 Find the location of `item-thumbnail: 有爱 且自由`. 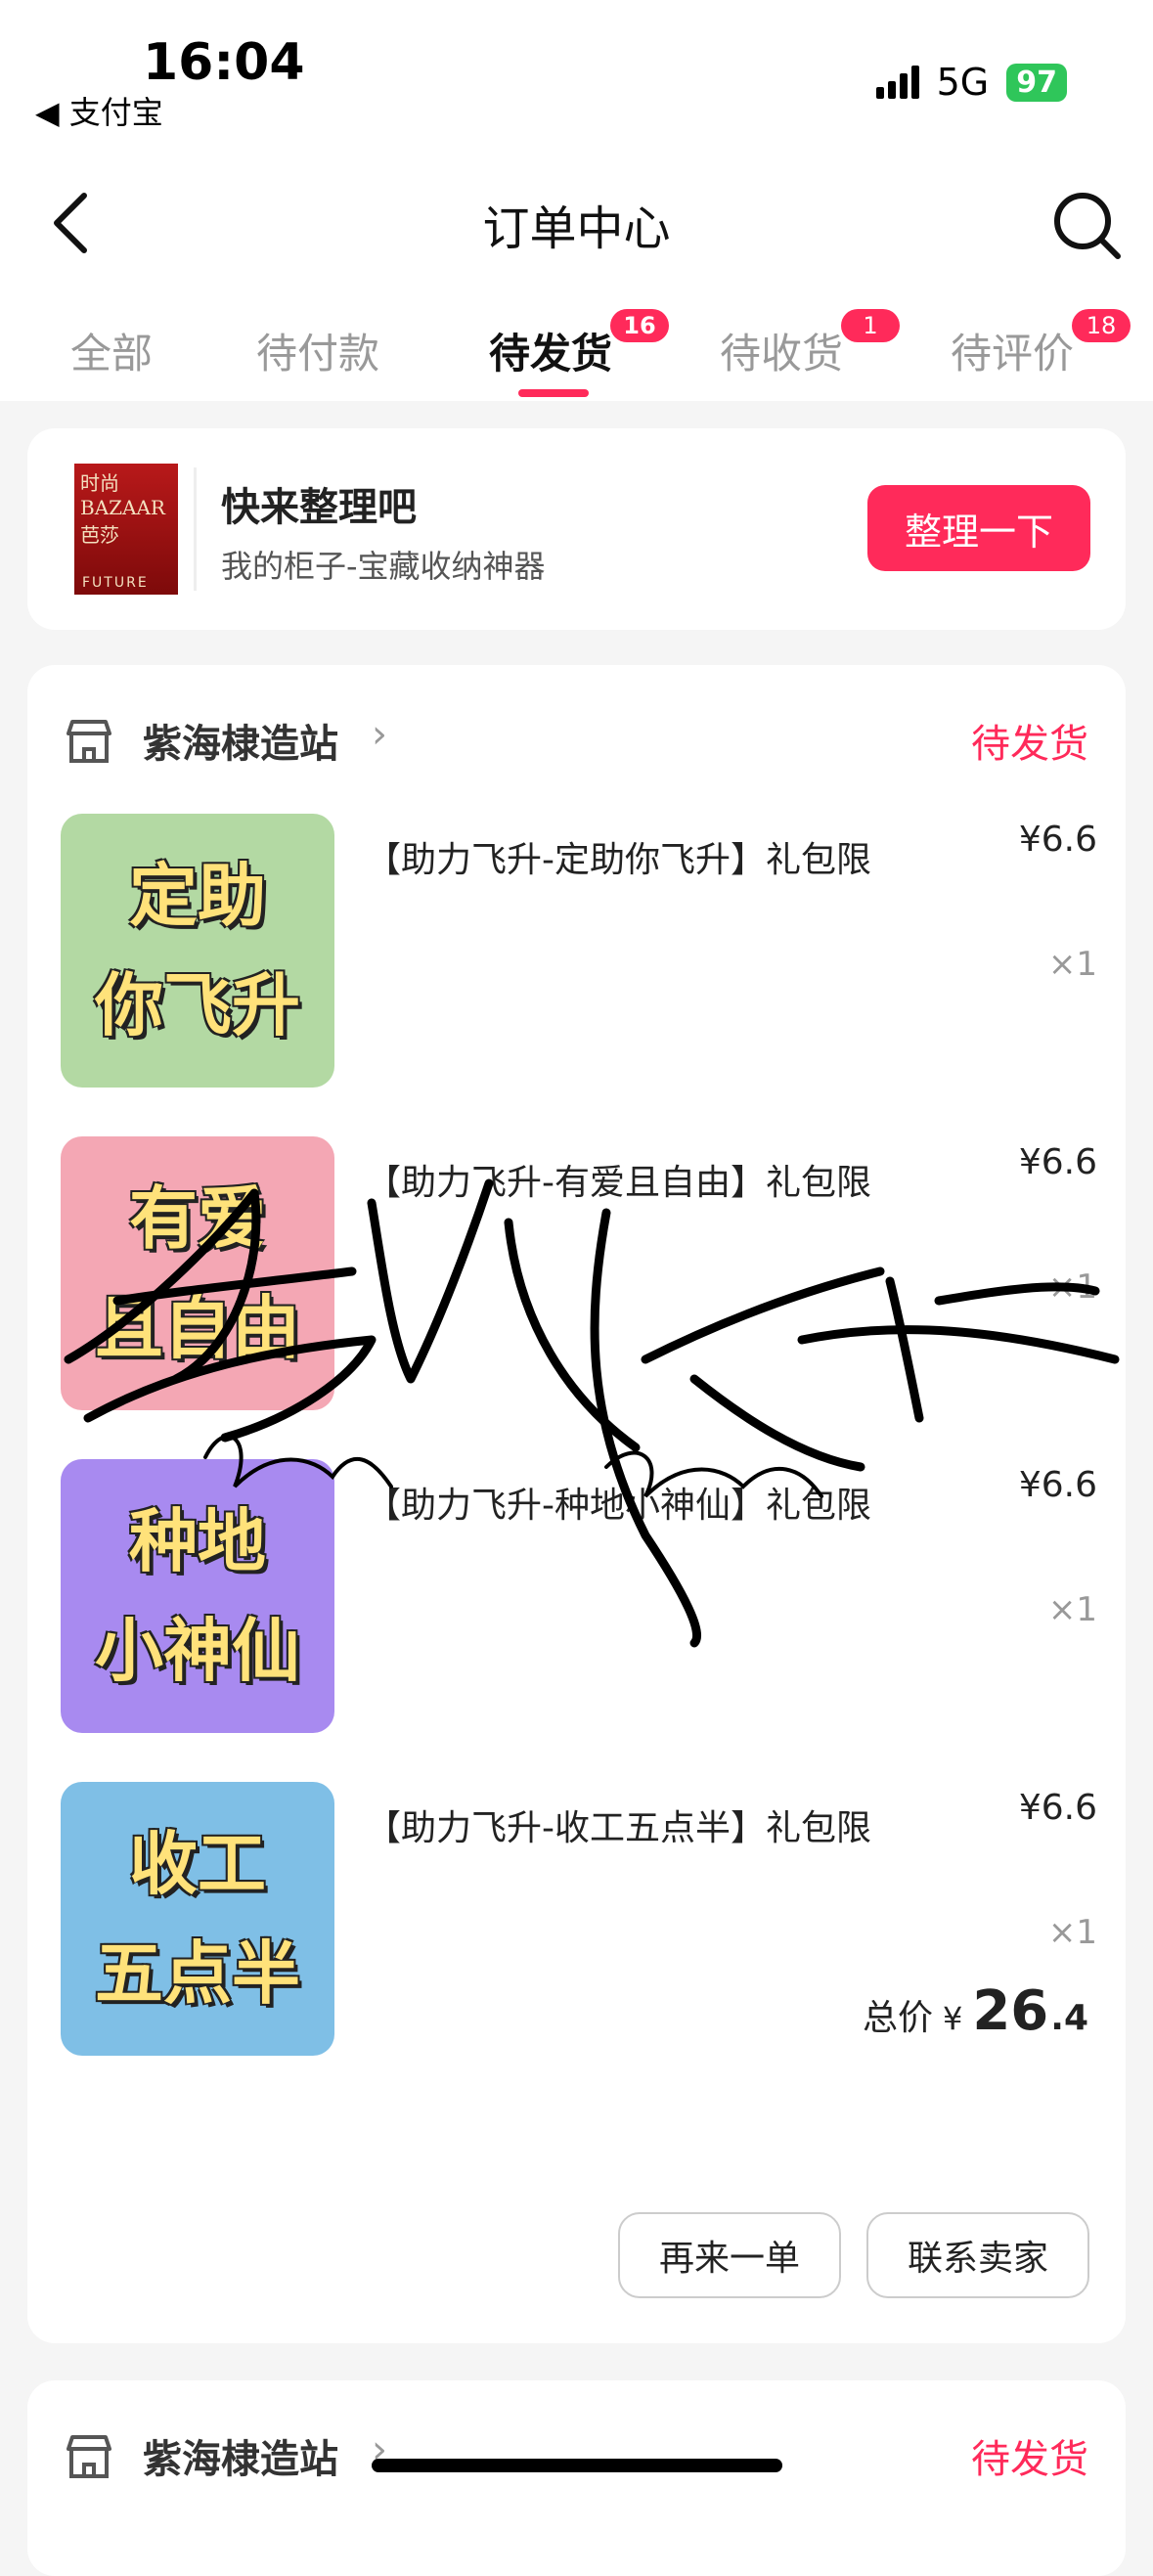

item-thumbnail: 有爱 且自由 is located at coordinates (197, 1273).